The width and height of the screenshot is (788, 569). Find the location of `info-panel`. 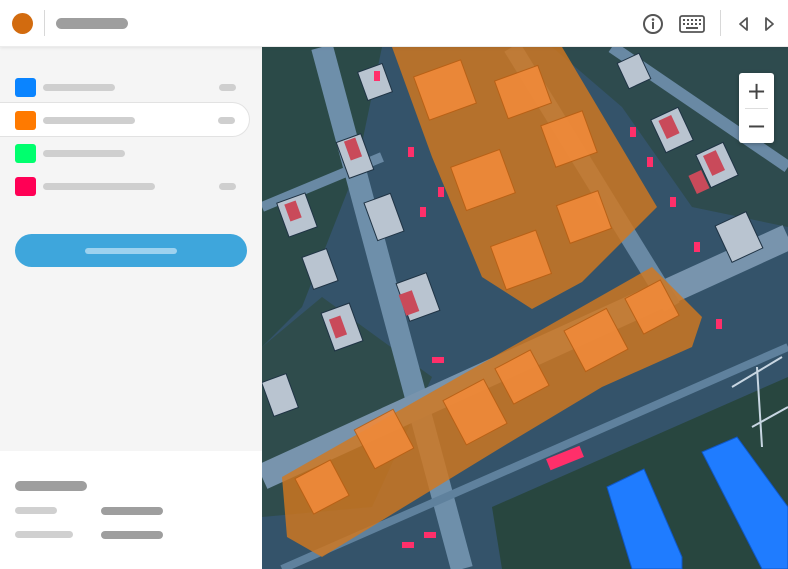

info-panel is located at coordinates (131, 510).